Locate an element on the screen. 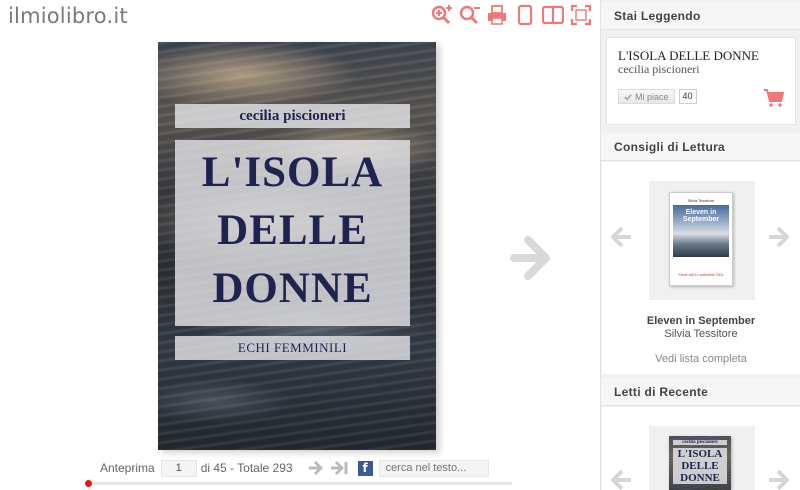 Image resolution: width=800 pixels, height=490 pixels. reading-author: cecilia piscioneri is located at coordinates (659, 69).